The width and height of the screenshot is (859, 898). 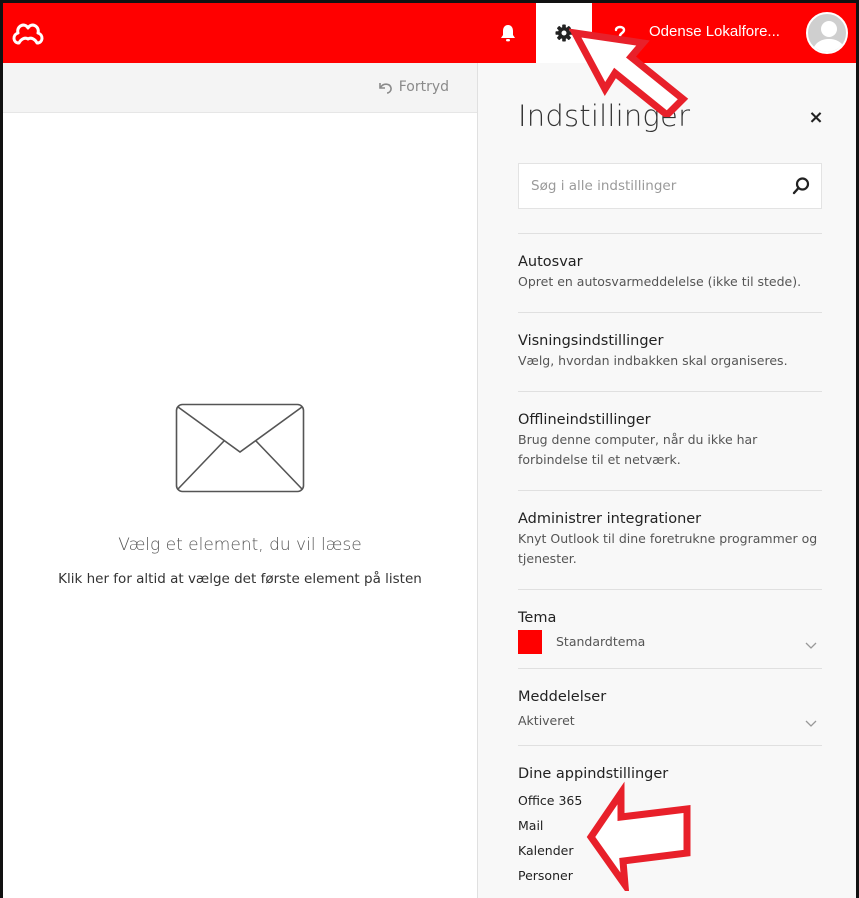 What do you see at coordinates (28, 33) in the screenshot?
I see `logo-icon` at bounding box center [28, 33].